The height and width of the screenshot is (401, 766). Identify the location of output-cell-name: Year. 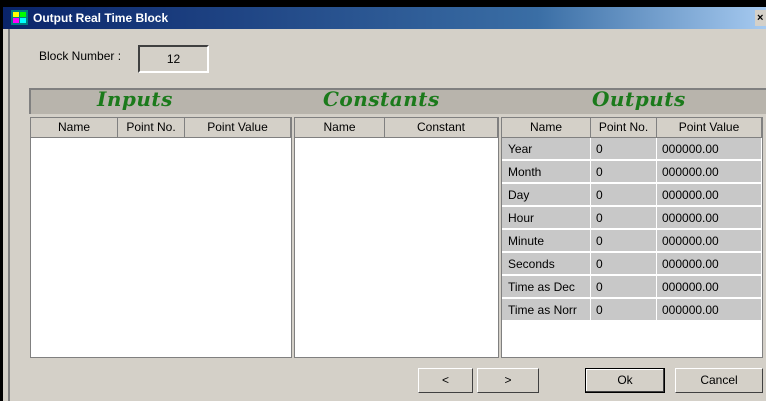
(546, 149).